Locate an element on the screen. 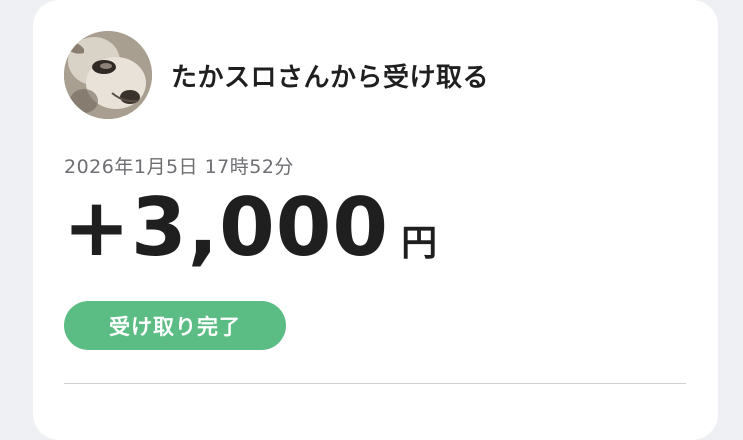  dog-photo-icon is located at coordinates (108, 75).